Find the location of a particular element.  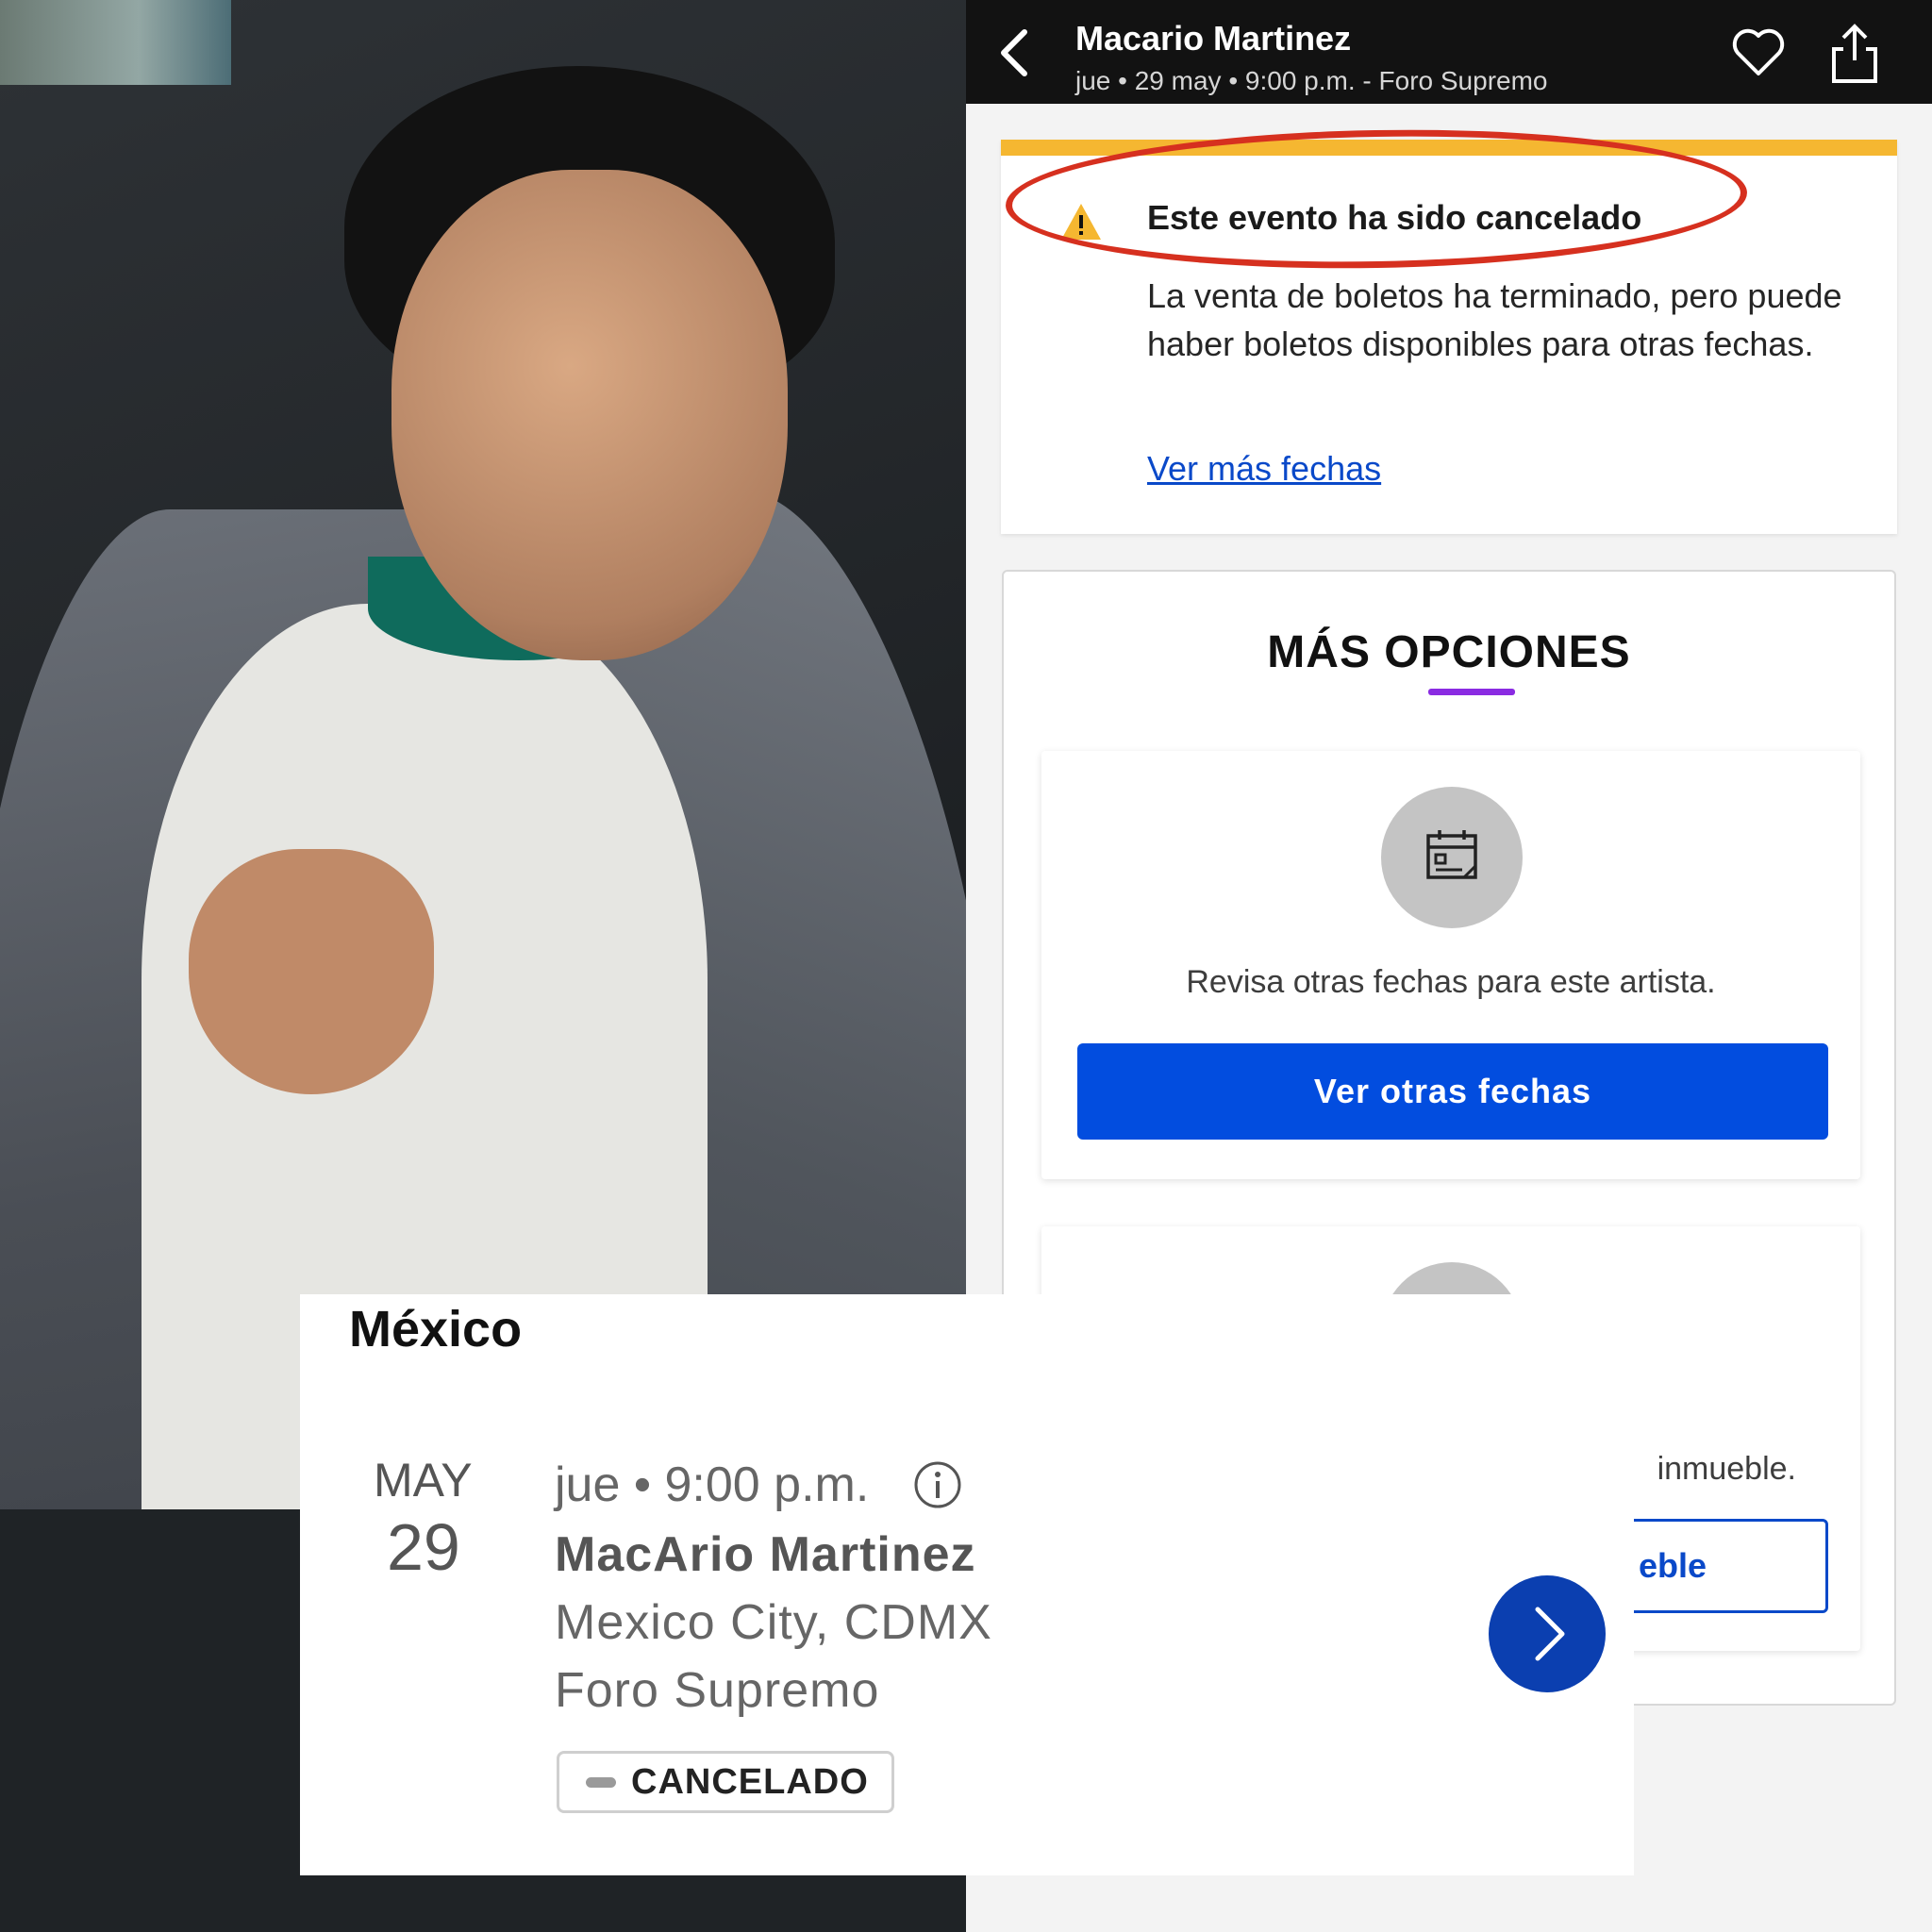

favorite-button is located at coordinates (1758, 53).